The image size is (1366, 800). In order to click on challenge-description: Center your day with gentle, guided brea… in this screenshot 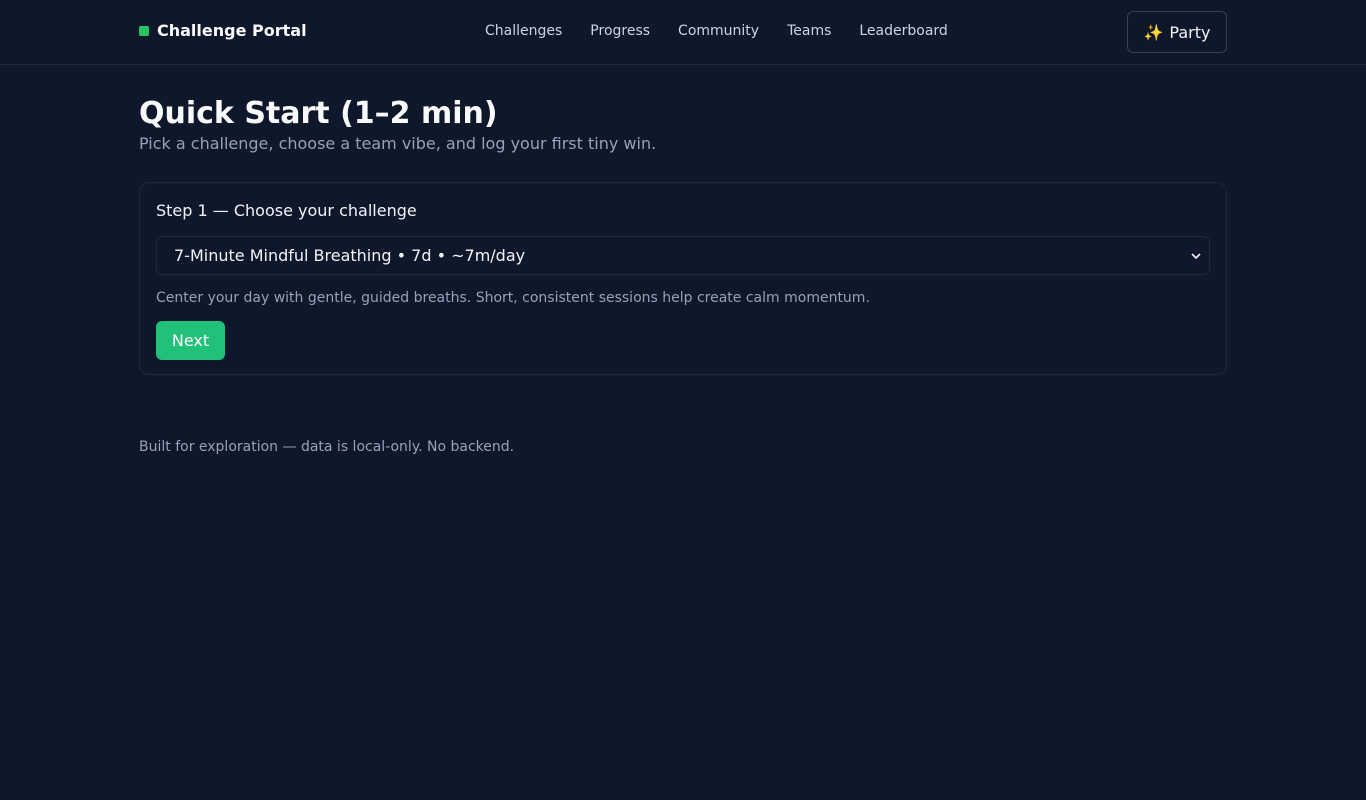, I will do `click(513, 298)`.